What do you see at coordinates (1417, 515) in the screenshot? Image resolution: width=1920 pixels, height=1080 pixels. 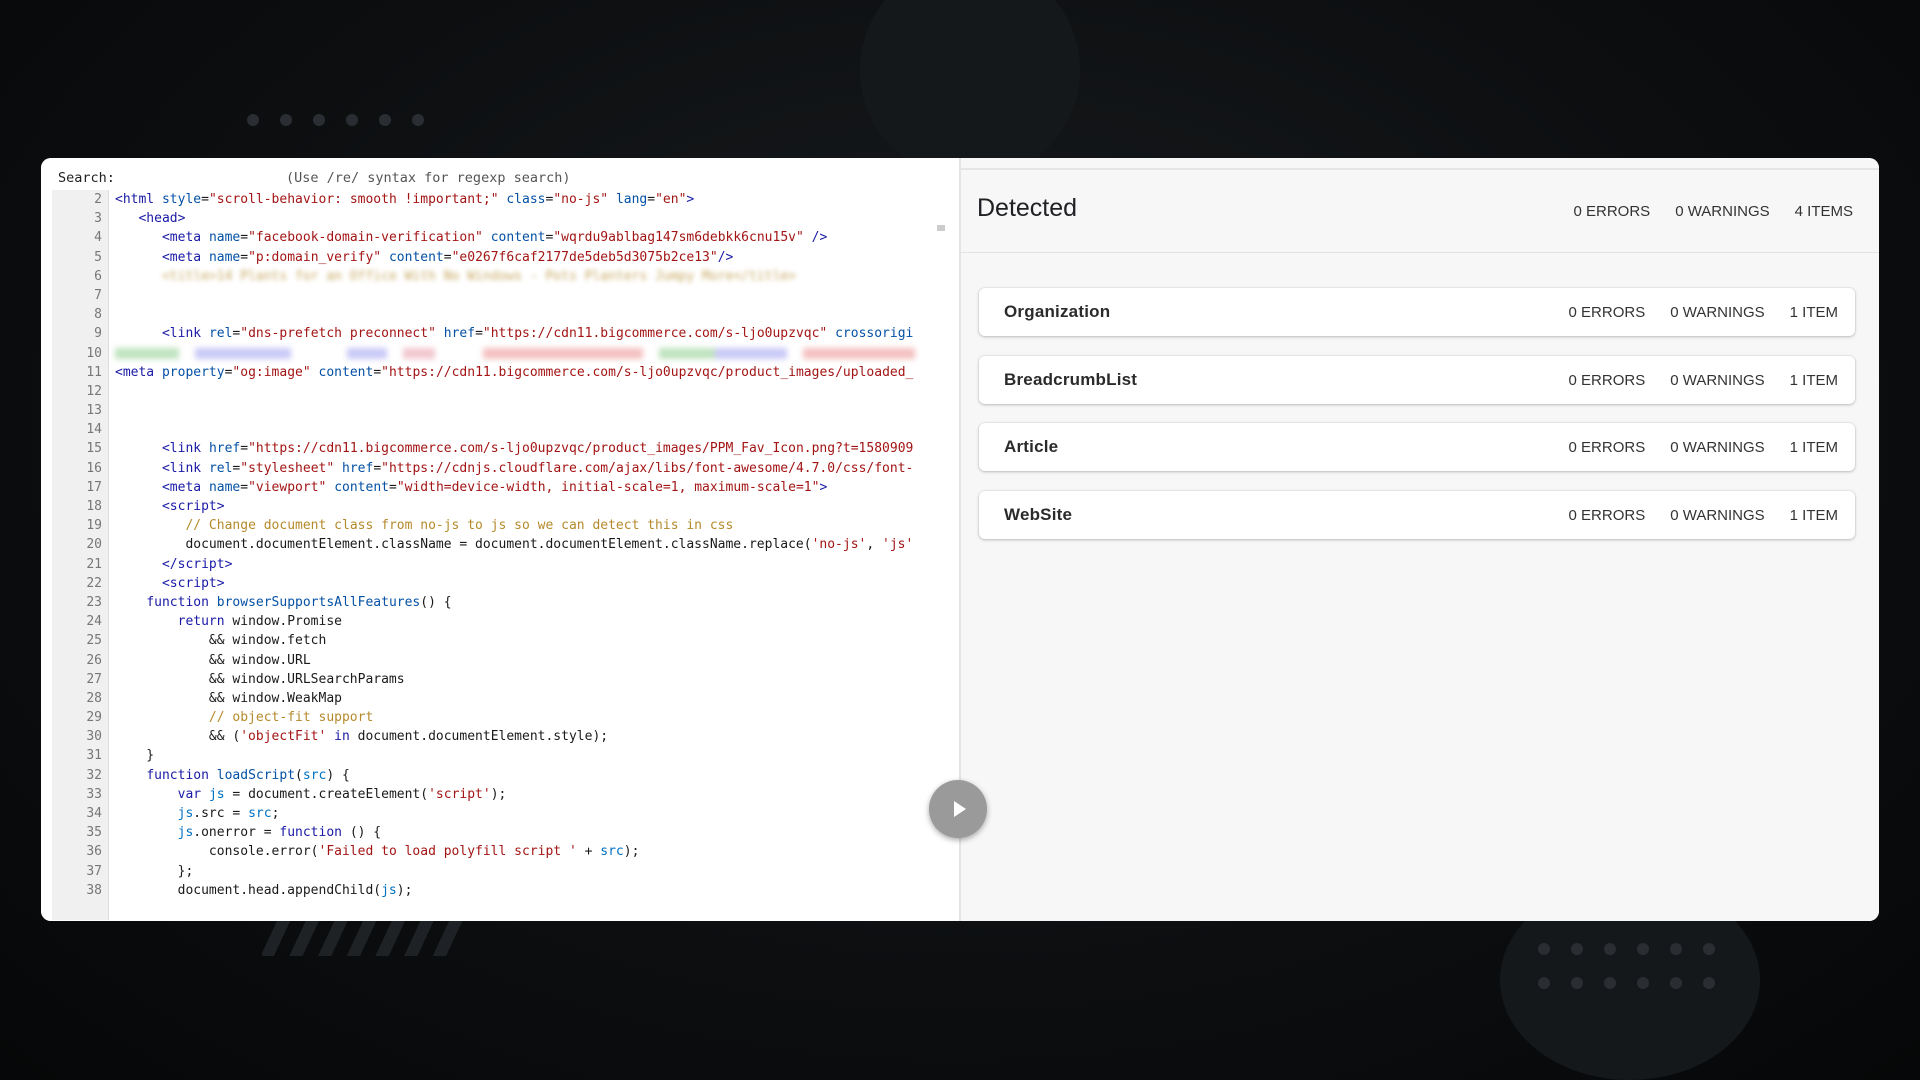 I see `result-card-website: WebSite 0 ERRORS 0 WARNINGS 1 ITEM` at bounding box center [1417, 515].